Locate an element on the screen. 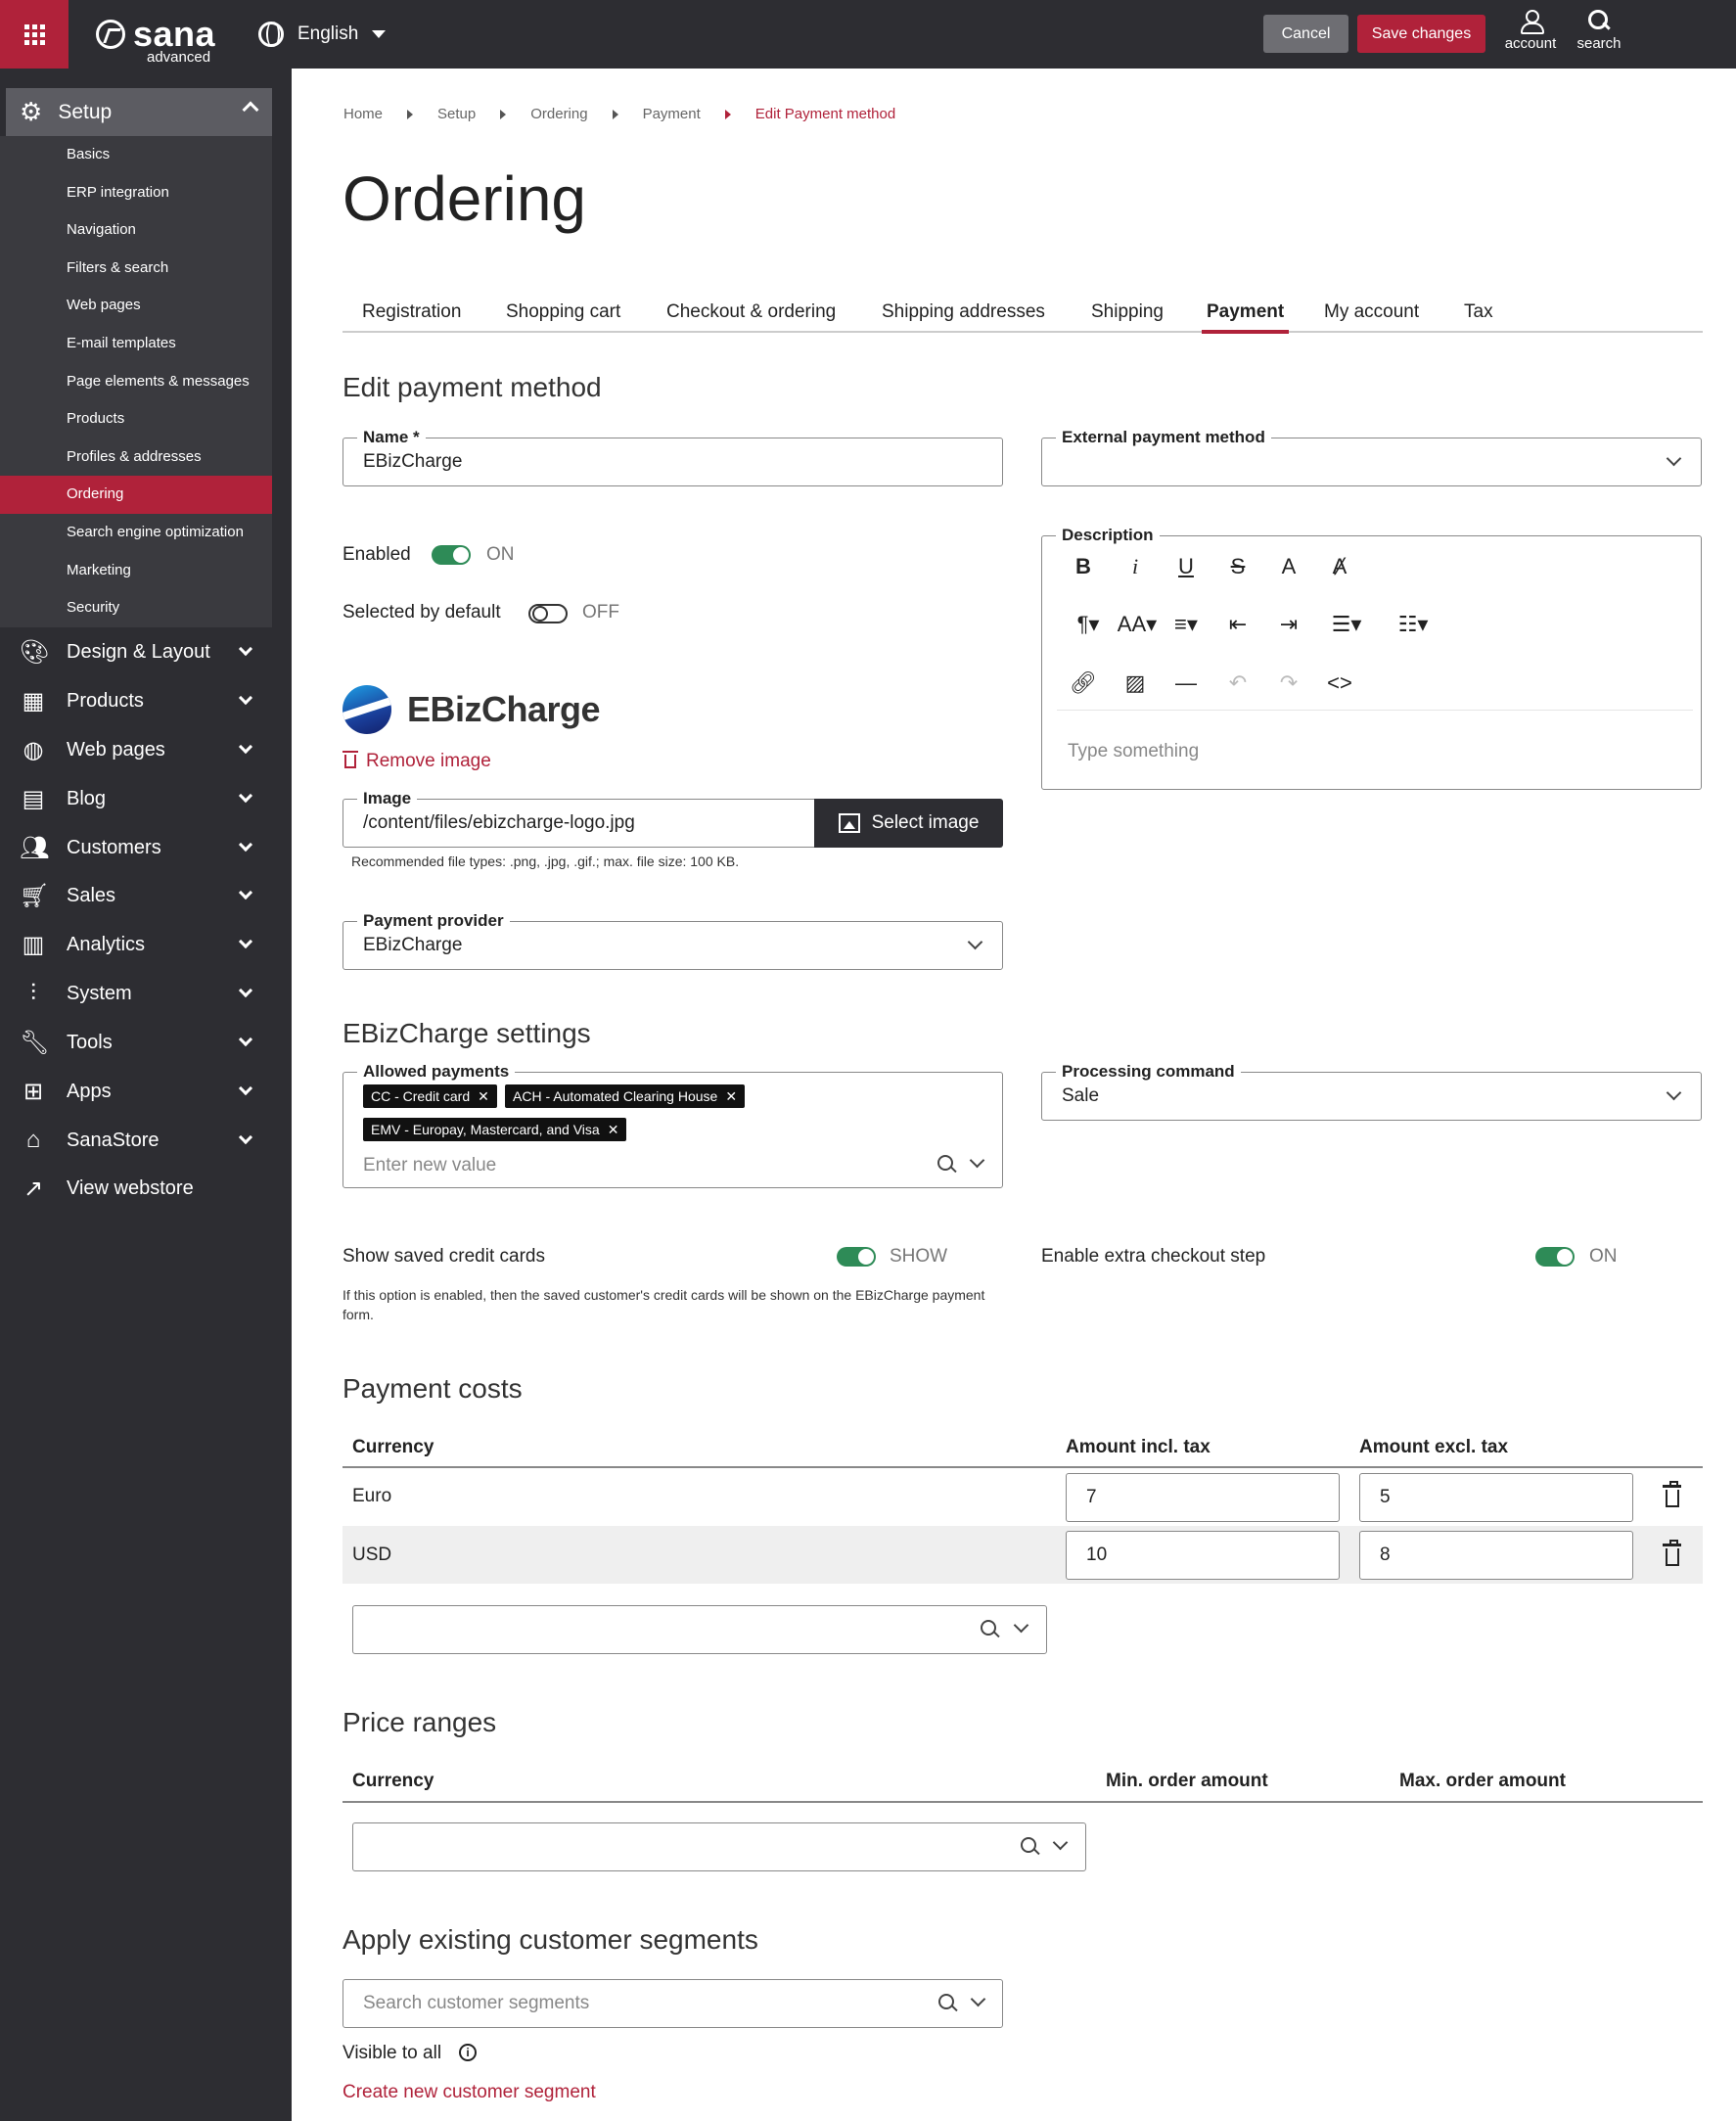  align-icon: ≡▾ is located at coordinates (1186, 624).